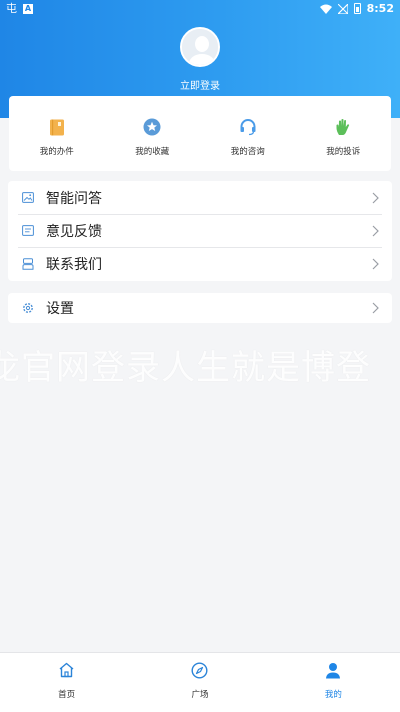 The width and height of the screenshot is (400, 712). Describe the element at coordinates (342, 8) in the screenshot. I see `no-signal-icon` at that location.